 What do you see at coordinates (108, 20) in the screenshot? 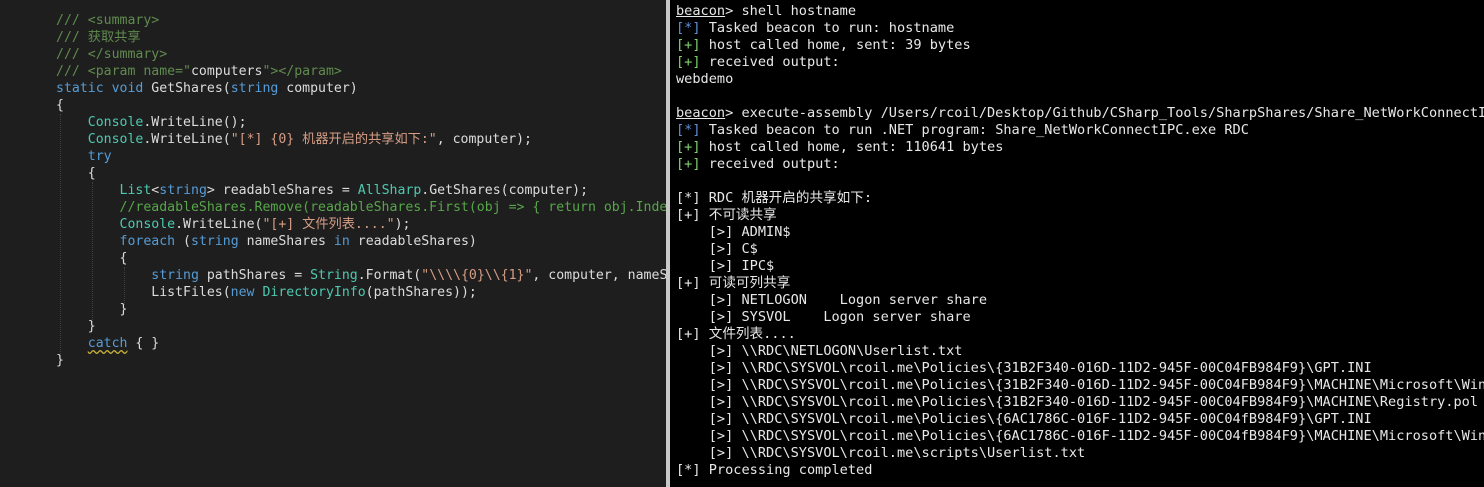
I see `text-segment: /// <summary>` at bounding box center [108, 20].